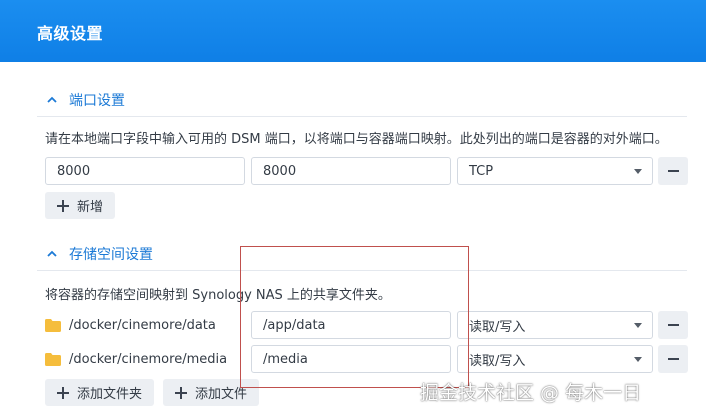  Describe the element at coordinates (90, 207) in the screenshot. I see `add-port-label: 新增` at that location.